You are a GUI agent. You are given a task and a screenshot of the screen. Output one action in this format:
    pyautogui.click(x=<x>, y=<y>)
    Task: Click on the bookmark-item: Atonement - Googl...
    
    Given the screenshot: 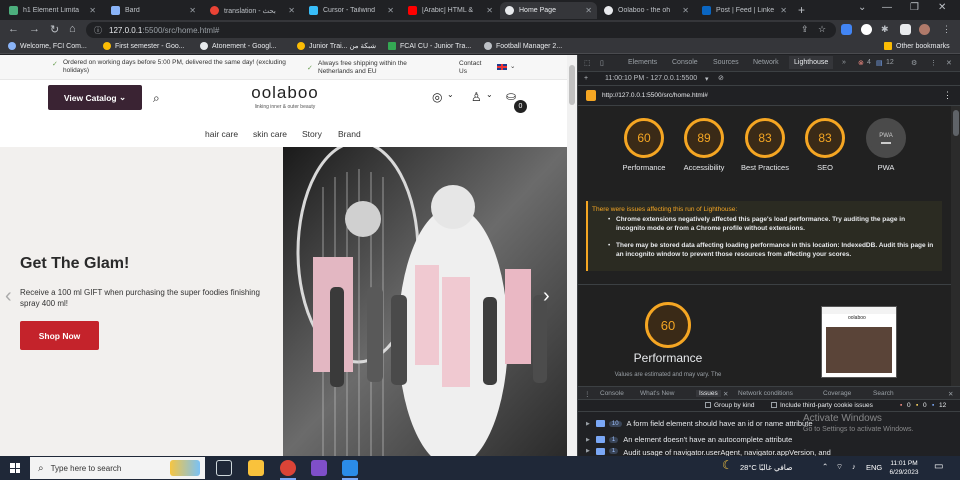 What is the action you would take?
    pyautogui.click(x=238, y=46)
    